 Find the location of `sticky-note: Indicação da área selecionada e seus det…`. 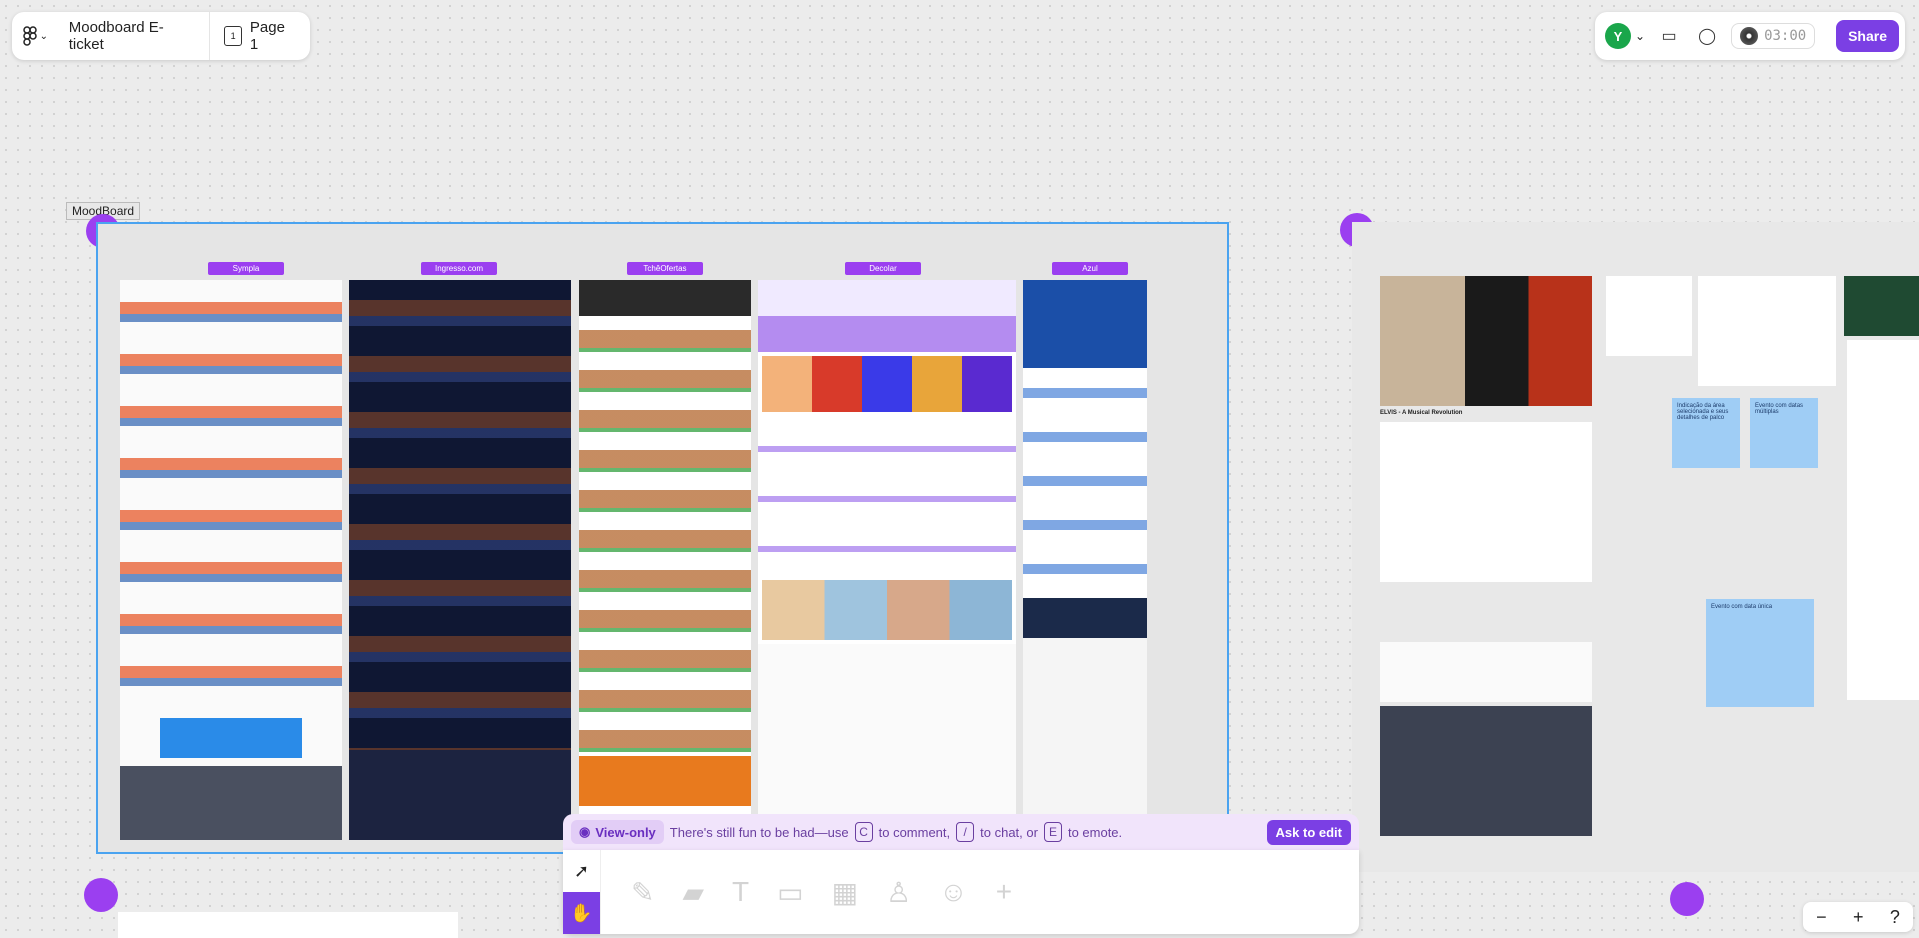

sticky-note: Indicação da área selecionada e seus det… is located at coordinates (1706, 433).